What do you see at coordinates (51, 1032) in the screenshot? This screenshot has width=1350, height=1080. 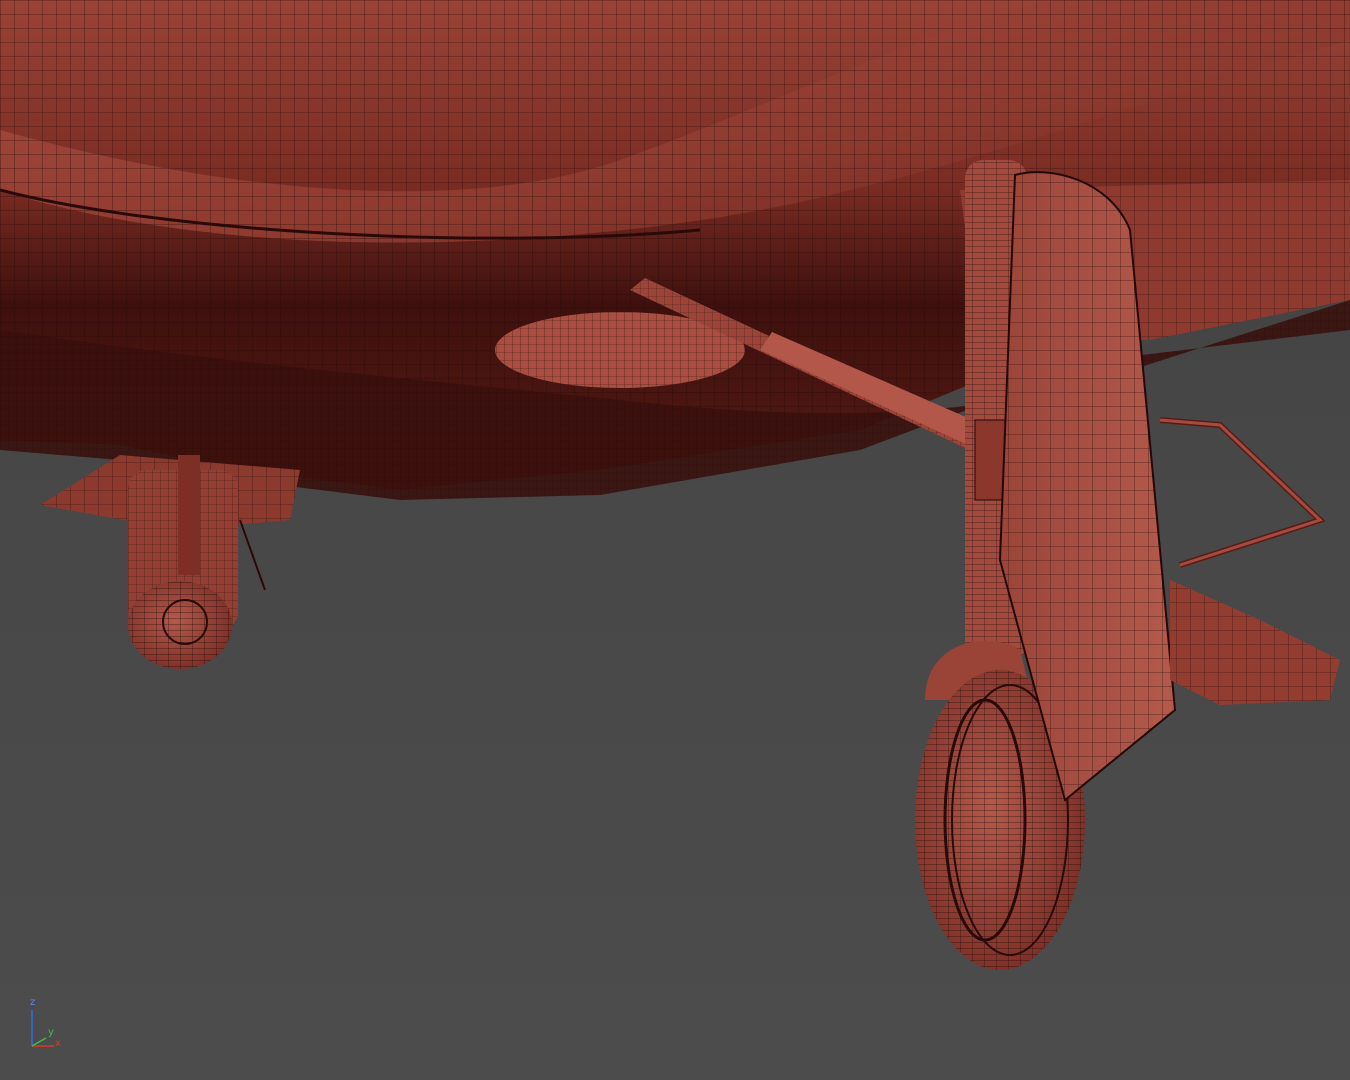 I see `axis-y-label: y` at bounding box center [51, 1032].